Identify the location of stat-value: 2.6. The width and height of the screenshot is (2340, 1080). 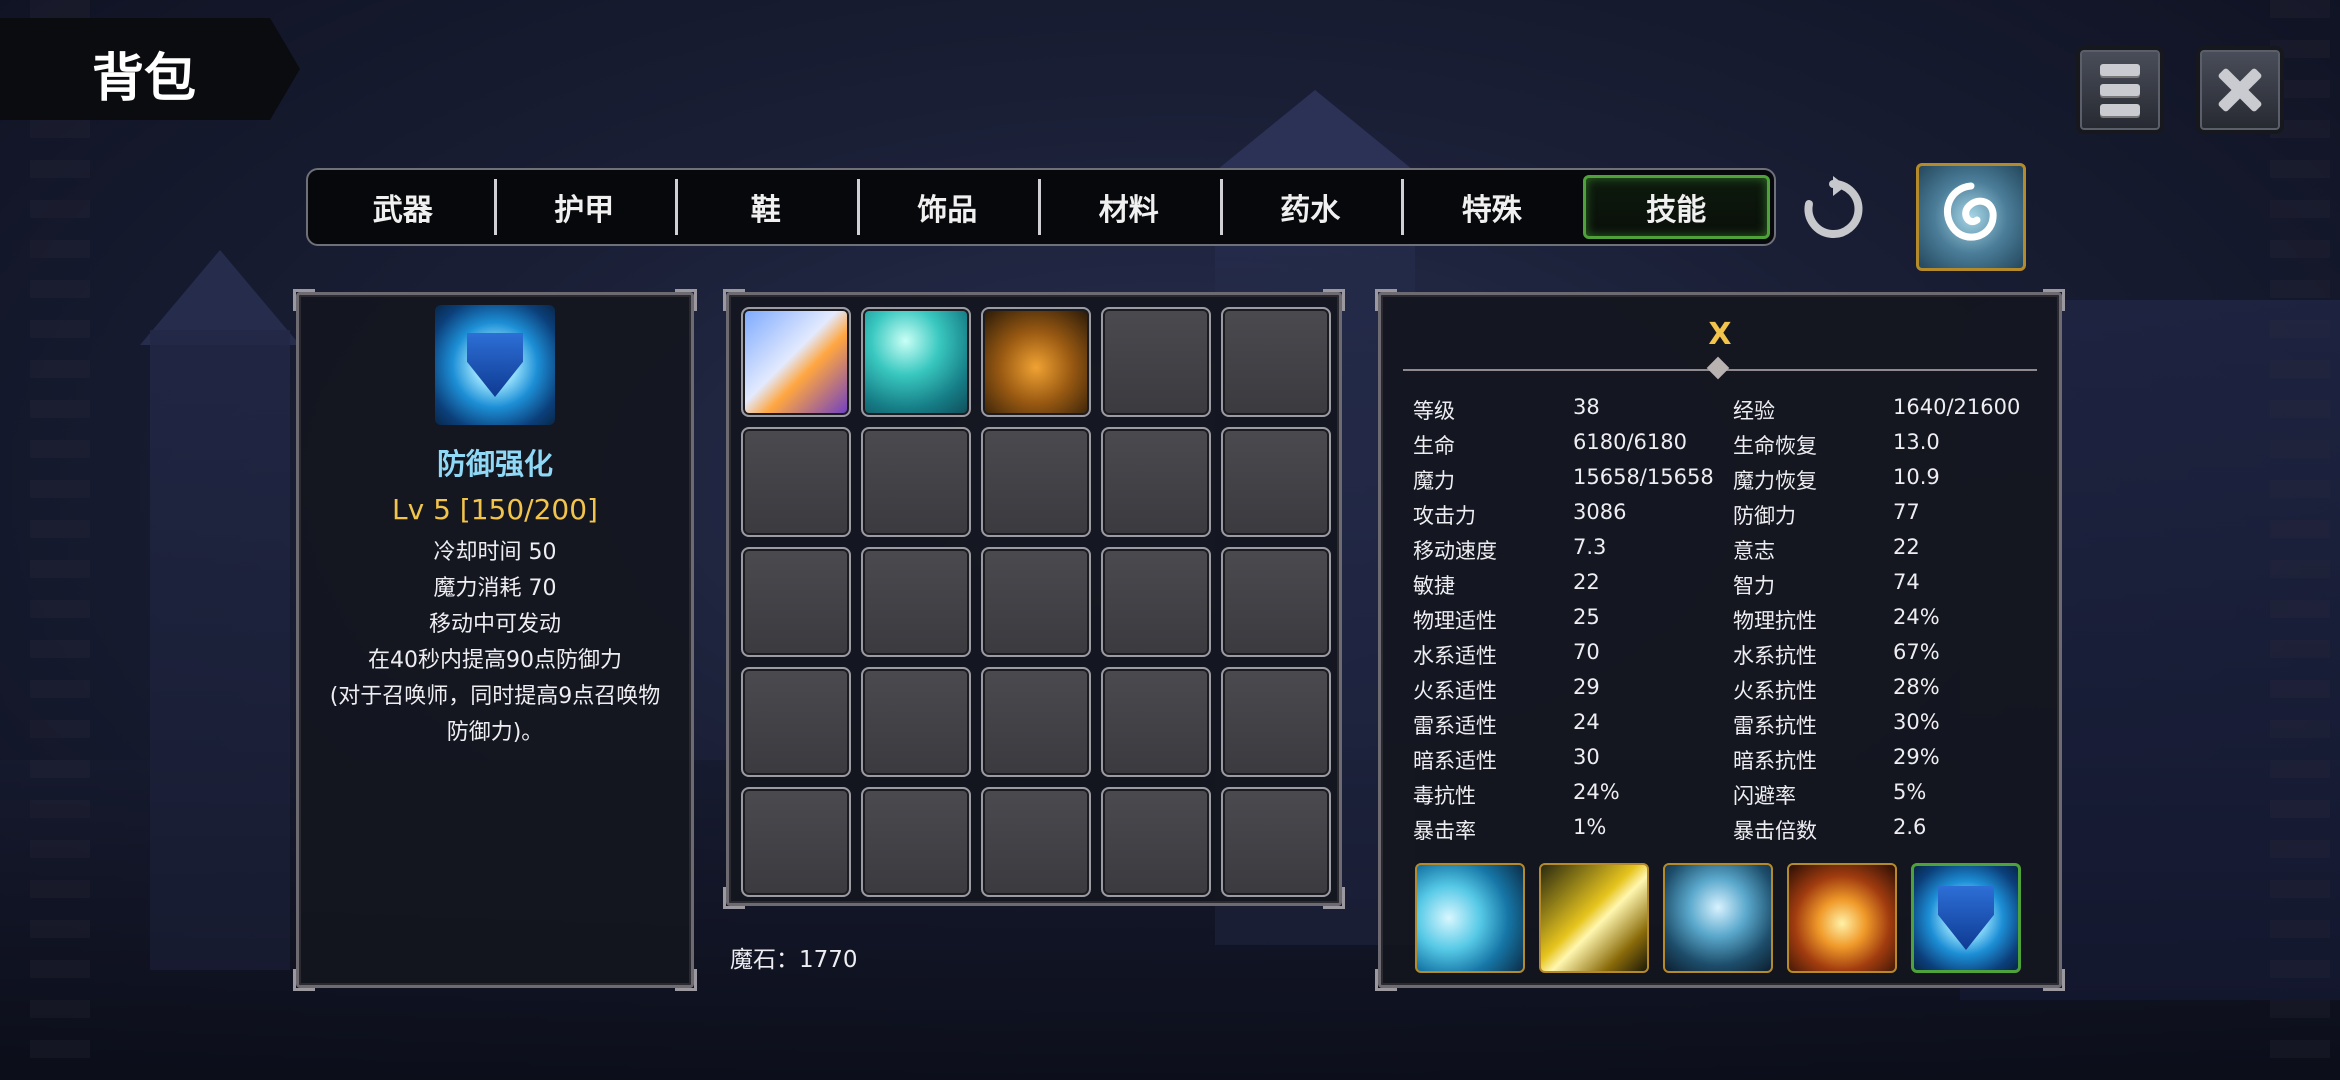
(1910, 827).